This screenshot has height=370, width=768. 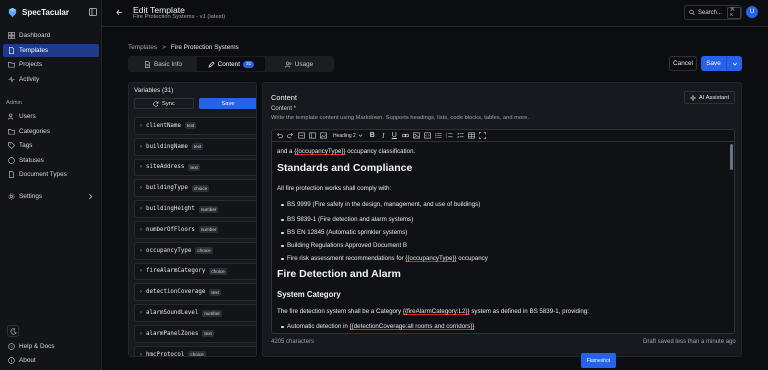 What do you see at coordinates (449, 135) in the screenshot?
I see `numbered-list-icon: 12` at bounding box center [449, 135].